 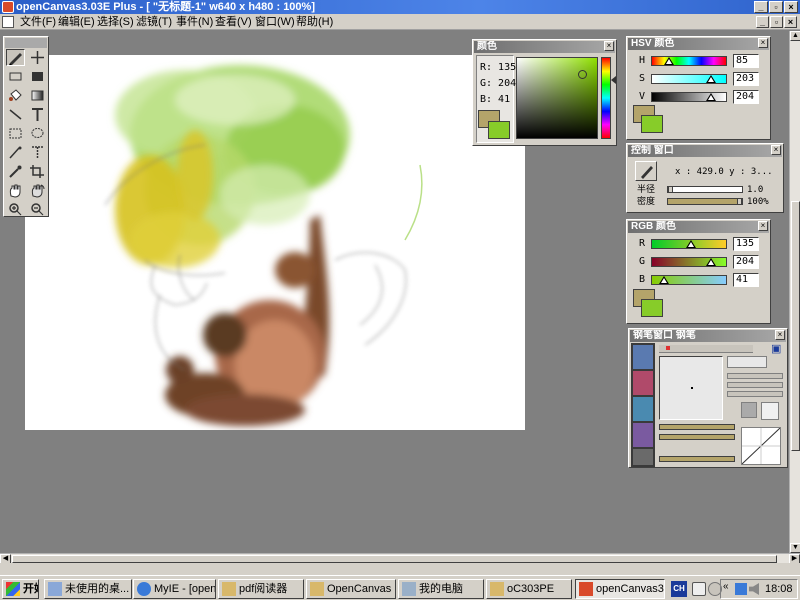 I want to click on radius-slider, so click(x=705, y=189).